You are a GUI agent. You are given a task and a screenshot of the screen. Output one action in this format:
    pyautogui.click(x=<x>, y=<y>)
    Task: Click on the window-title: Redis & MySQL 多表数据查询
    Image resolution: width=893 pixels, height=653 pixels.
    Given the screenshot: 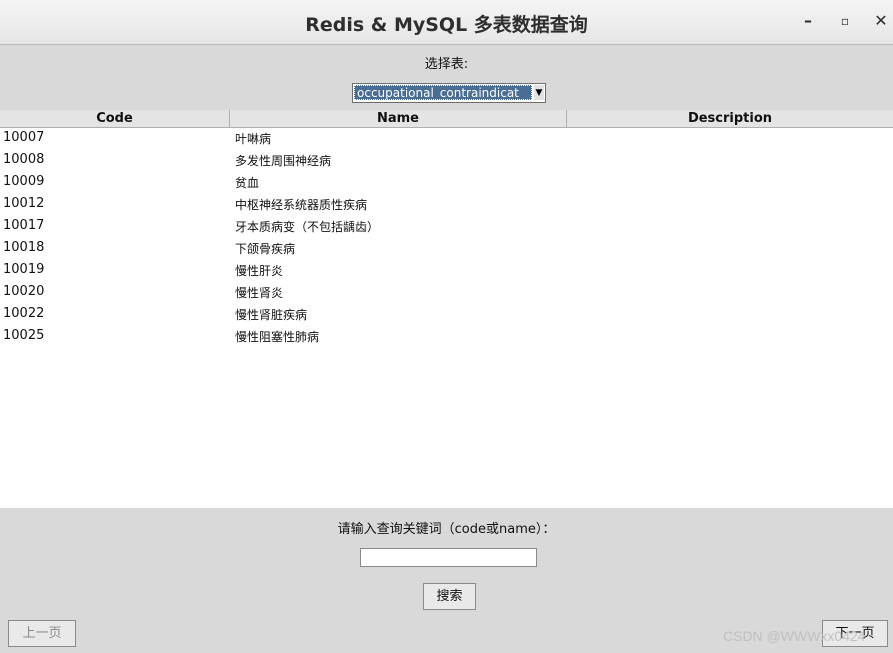 What is the action you would take?
    pyautogui.click(x=446, y=25)
    